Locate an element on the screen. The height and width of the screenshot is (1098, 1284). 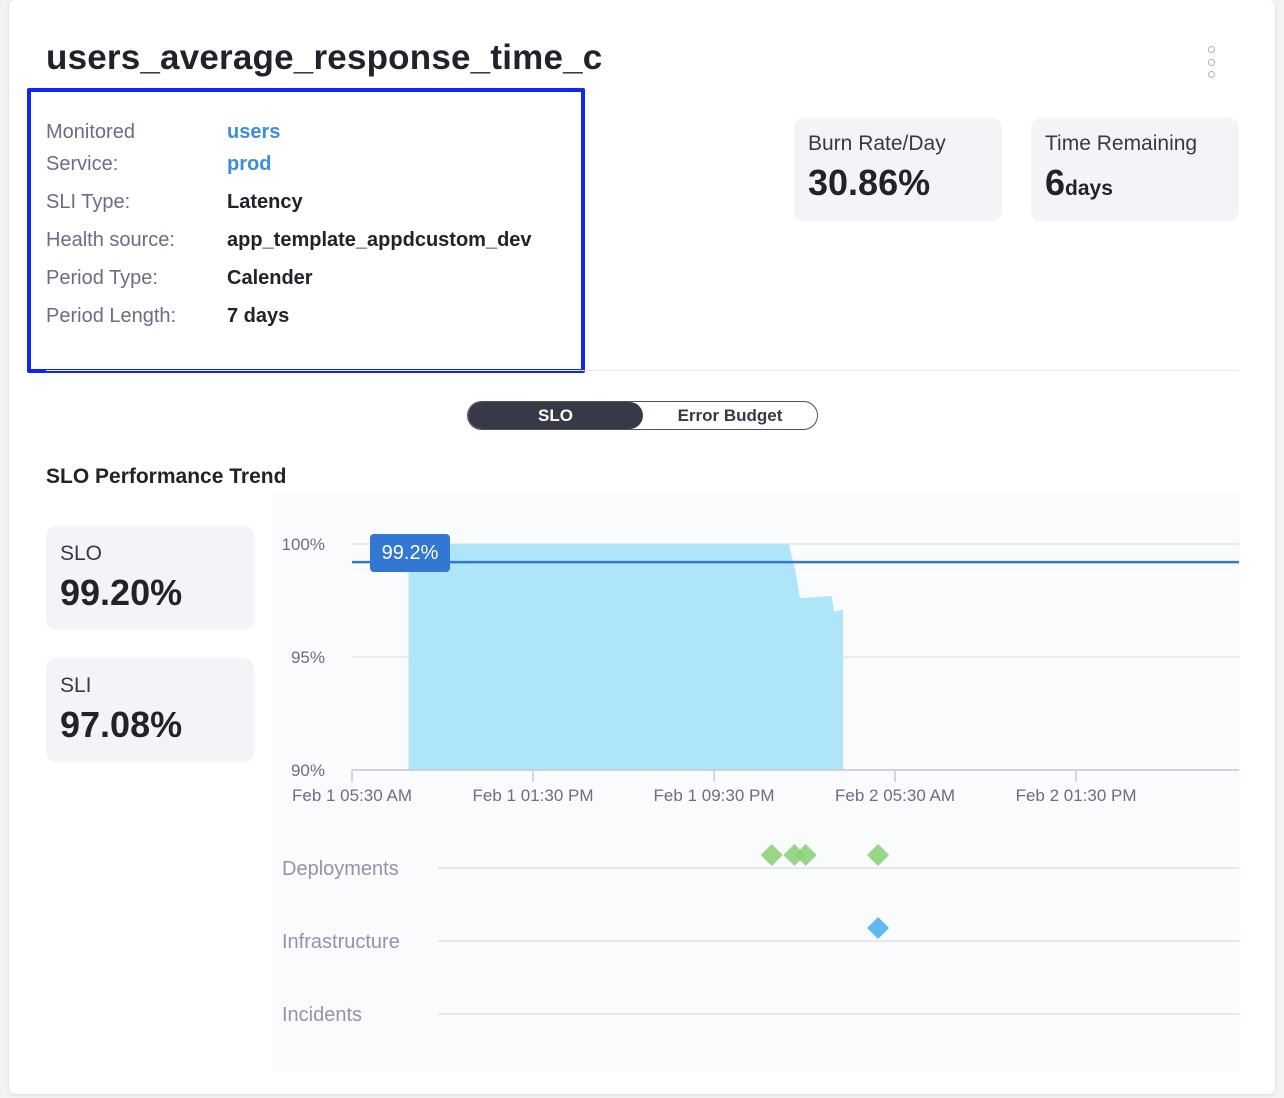
x-tick-label: Feb 1 01:30 PM is located at coordinates (533, 795).